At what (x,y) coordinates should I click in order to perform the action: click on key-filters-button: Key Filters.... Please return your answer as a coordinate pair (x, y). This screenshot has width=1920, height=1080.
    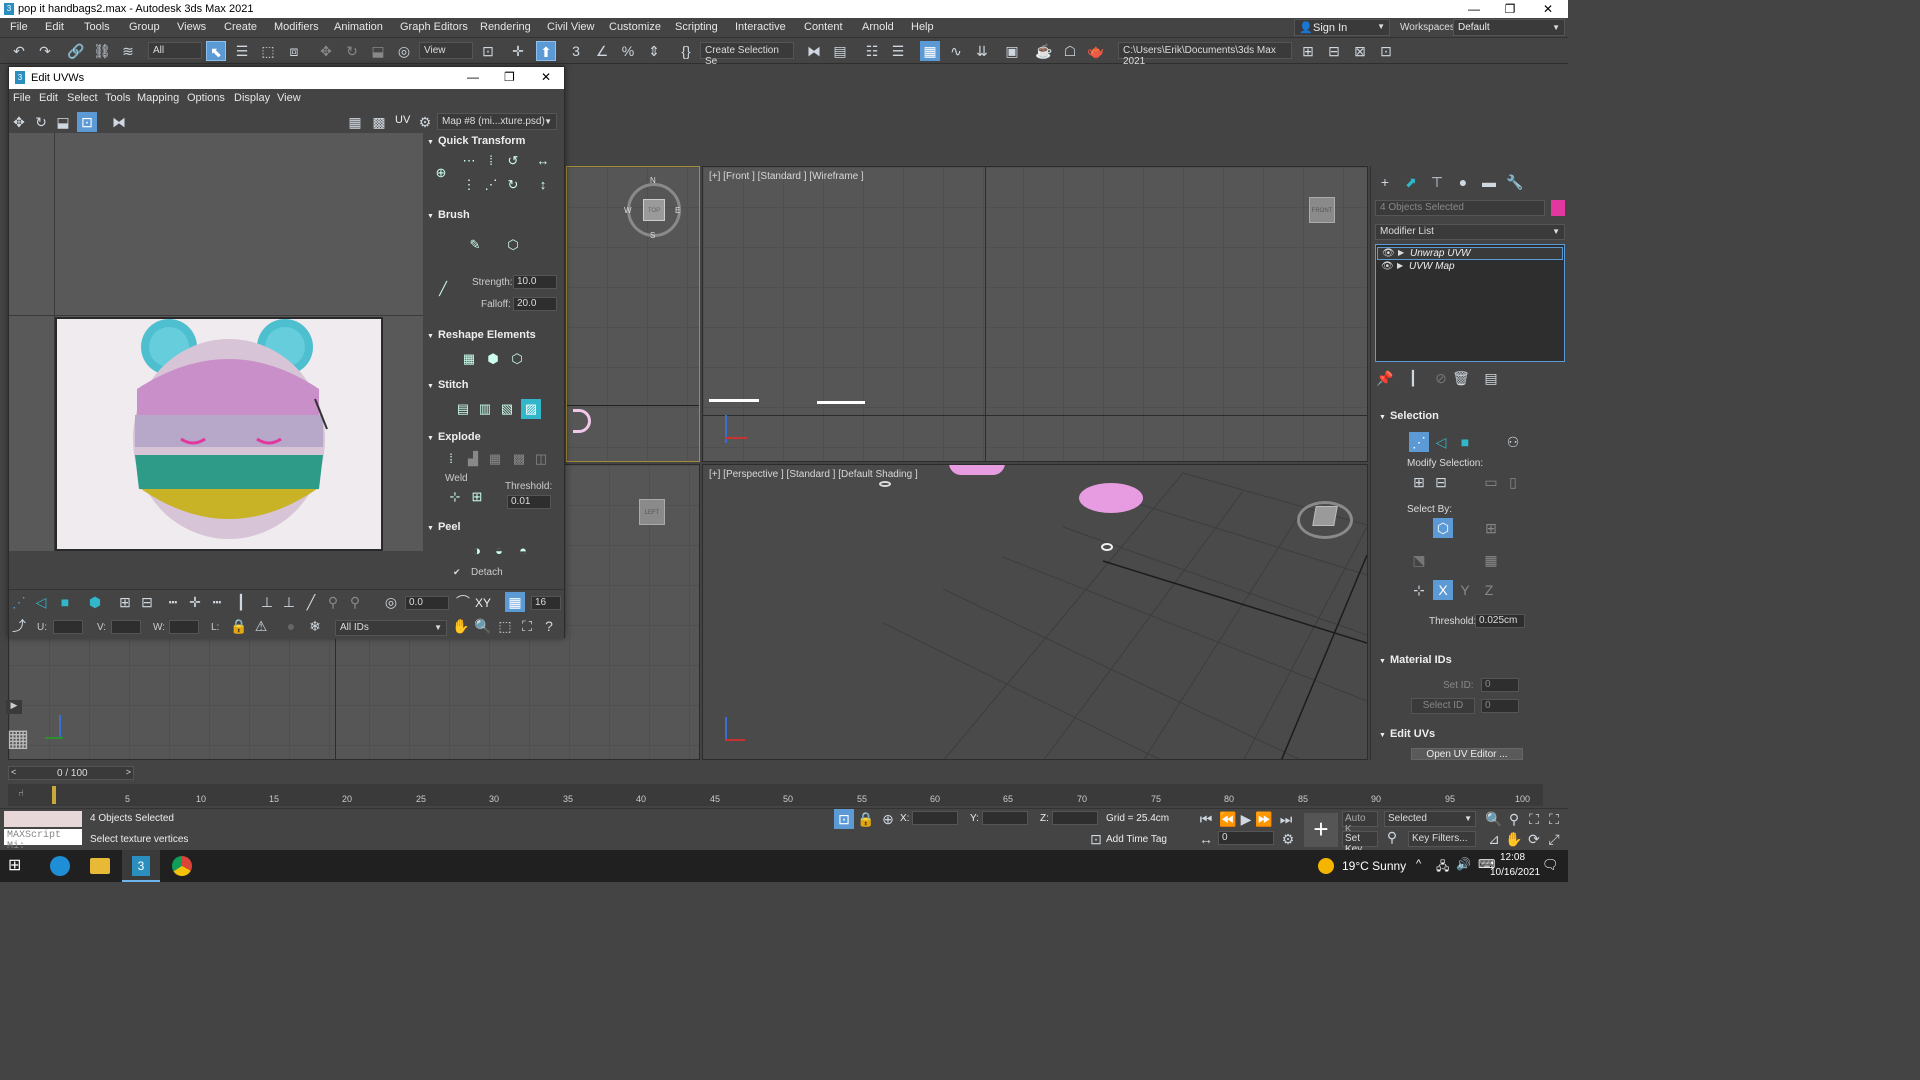
    Looking at the image, I should click on (1442, 839).